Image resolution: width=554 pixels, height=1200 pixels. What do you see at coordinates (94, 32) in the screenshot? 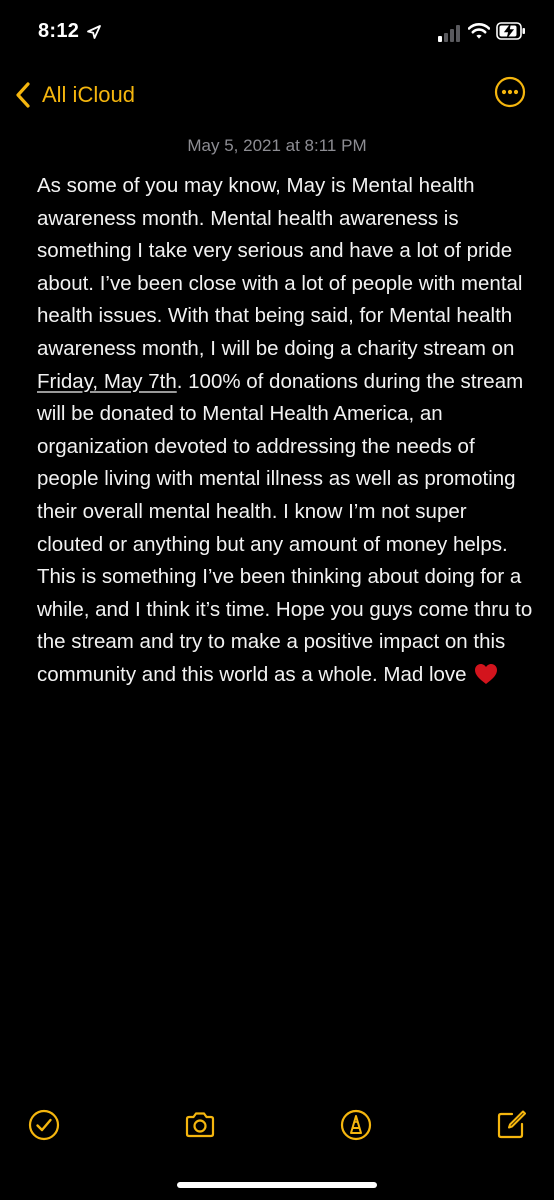
I see `location-arrow-icon` at bounding box center [94, 32].